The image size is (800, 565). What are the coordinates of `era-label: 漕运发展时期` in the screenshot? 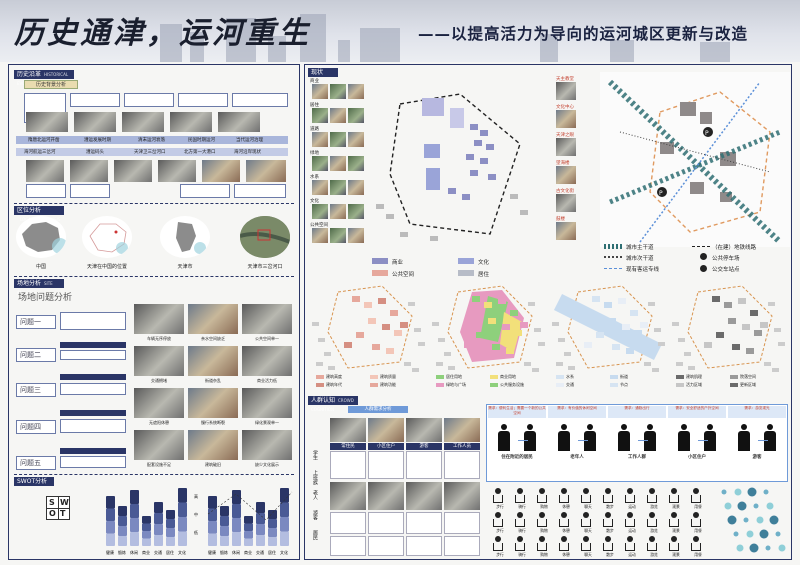 It's located at (97, 140).